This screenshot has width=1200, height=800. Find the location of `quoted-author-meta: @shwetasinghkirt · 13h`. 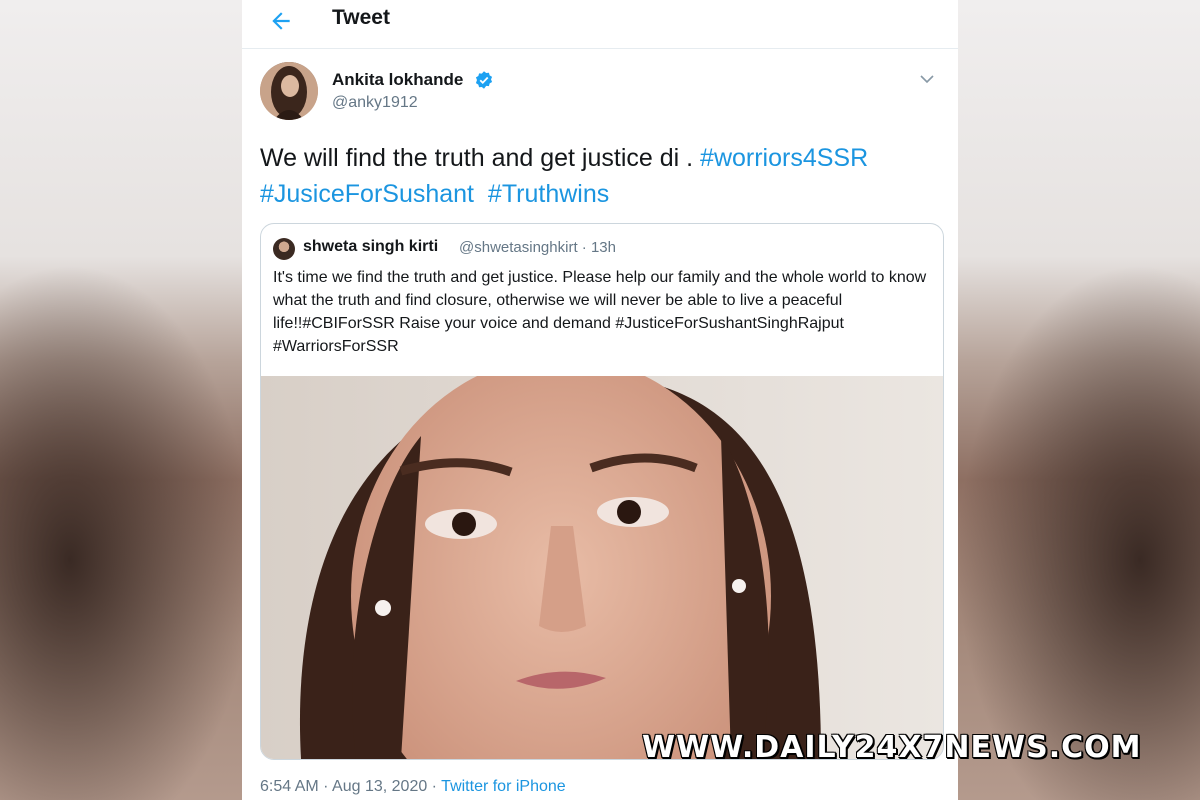

quoted-author-meta: @shwetasinghkirt · 13h is located at coordinates (537, 247).